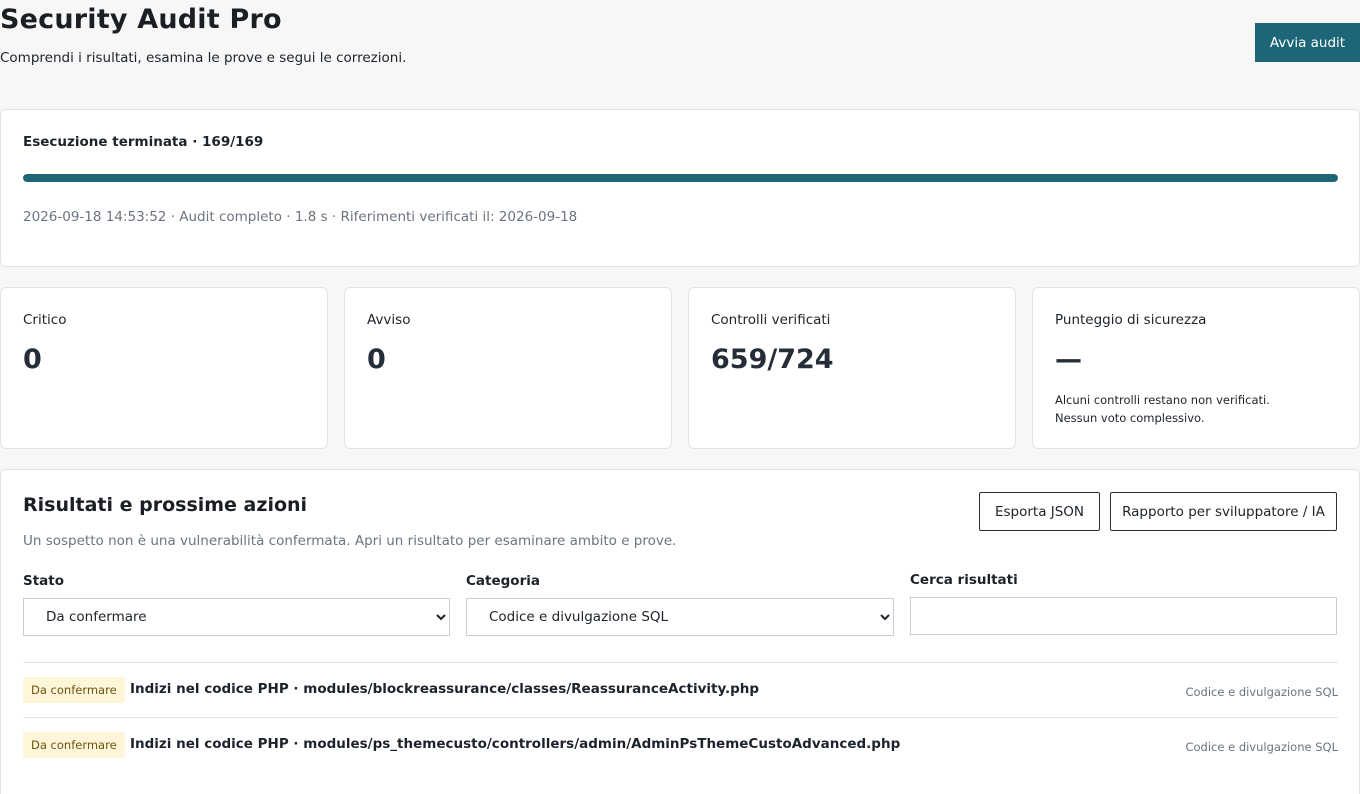  What do you see at coordinates (236, 617) in the screenshot?
I see `status-filter-select: Da confermare` at bounding box center [236, 617].